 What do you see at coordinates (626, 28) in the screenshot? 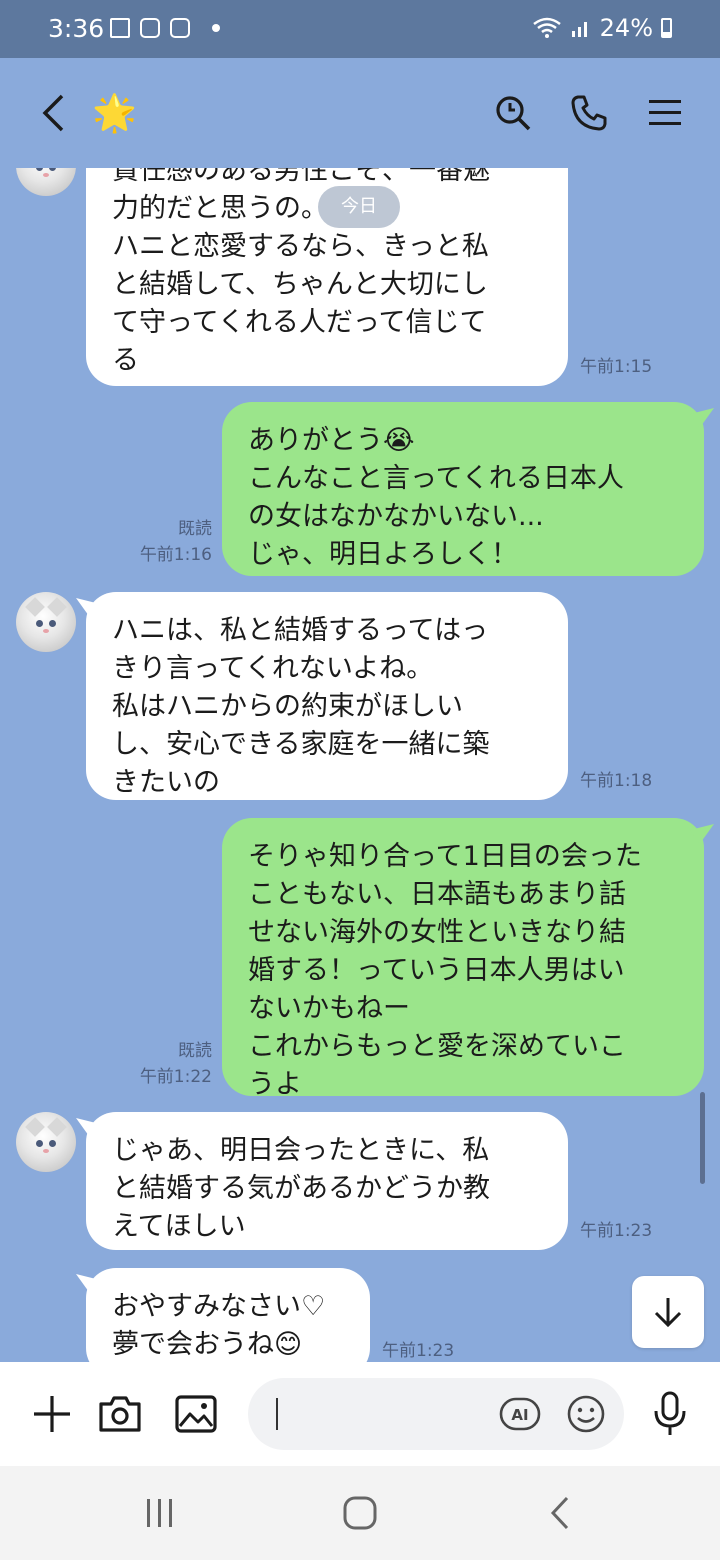
I see `battery-percent: 24%` at bounding box center [626, 28].